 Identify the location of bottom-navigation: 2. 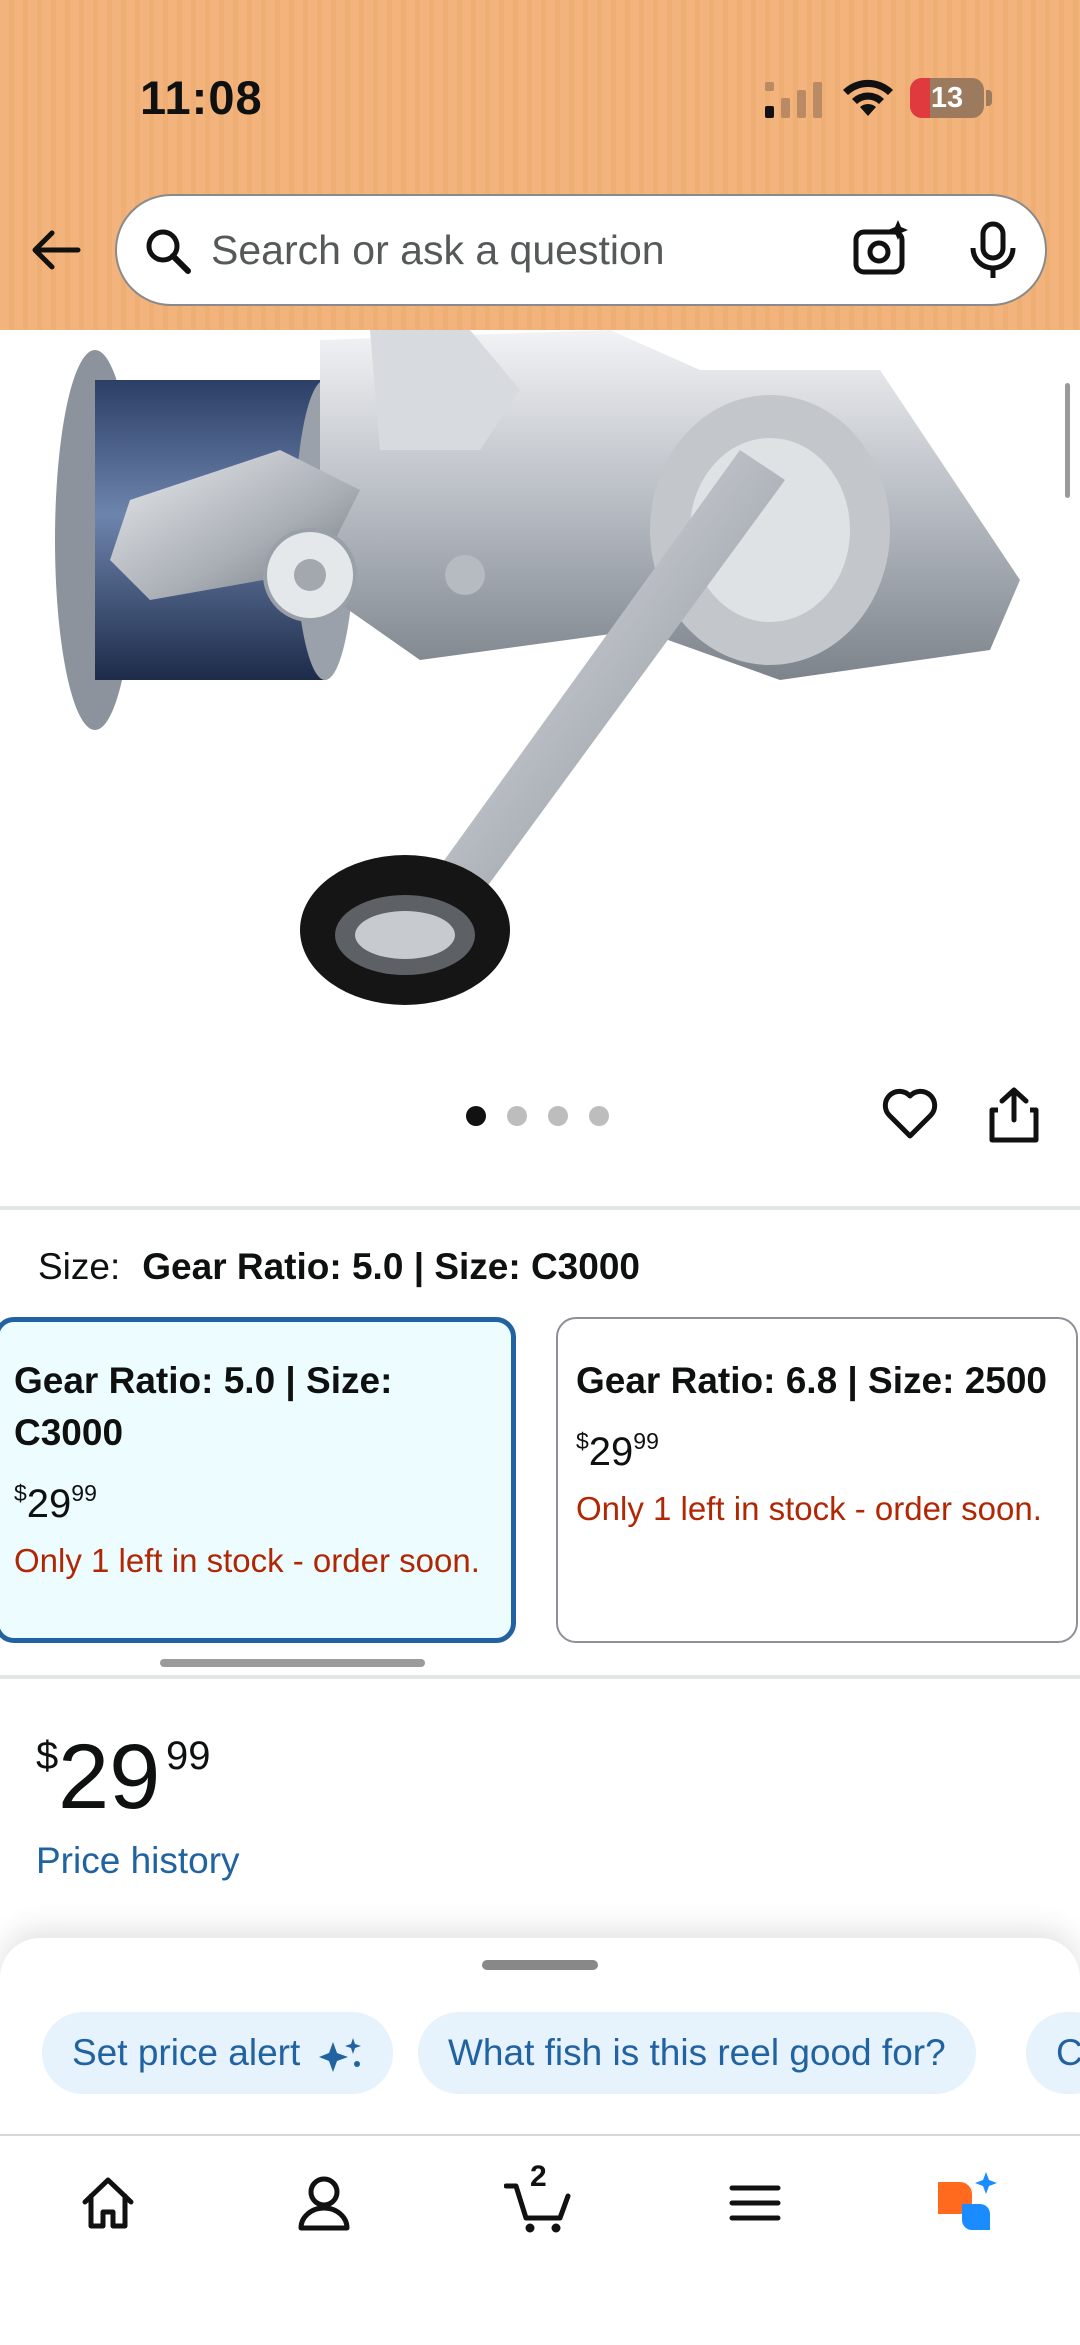
(540, 2239).